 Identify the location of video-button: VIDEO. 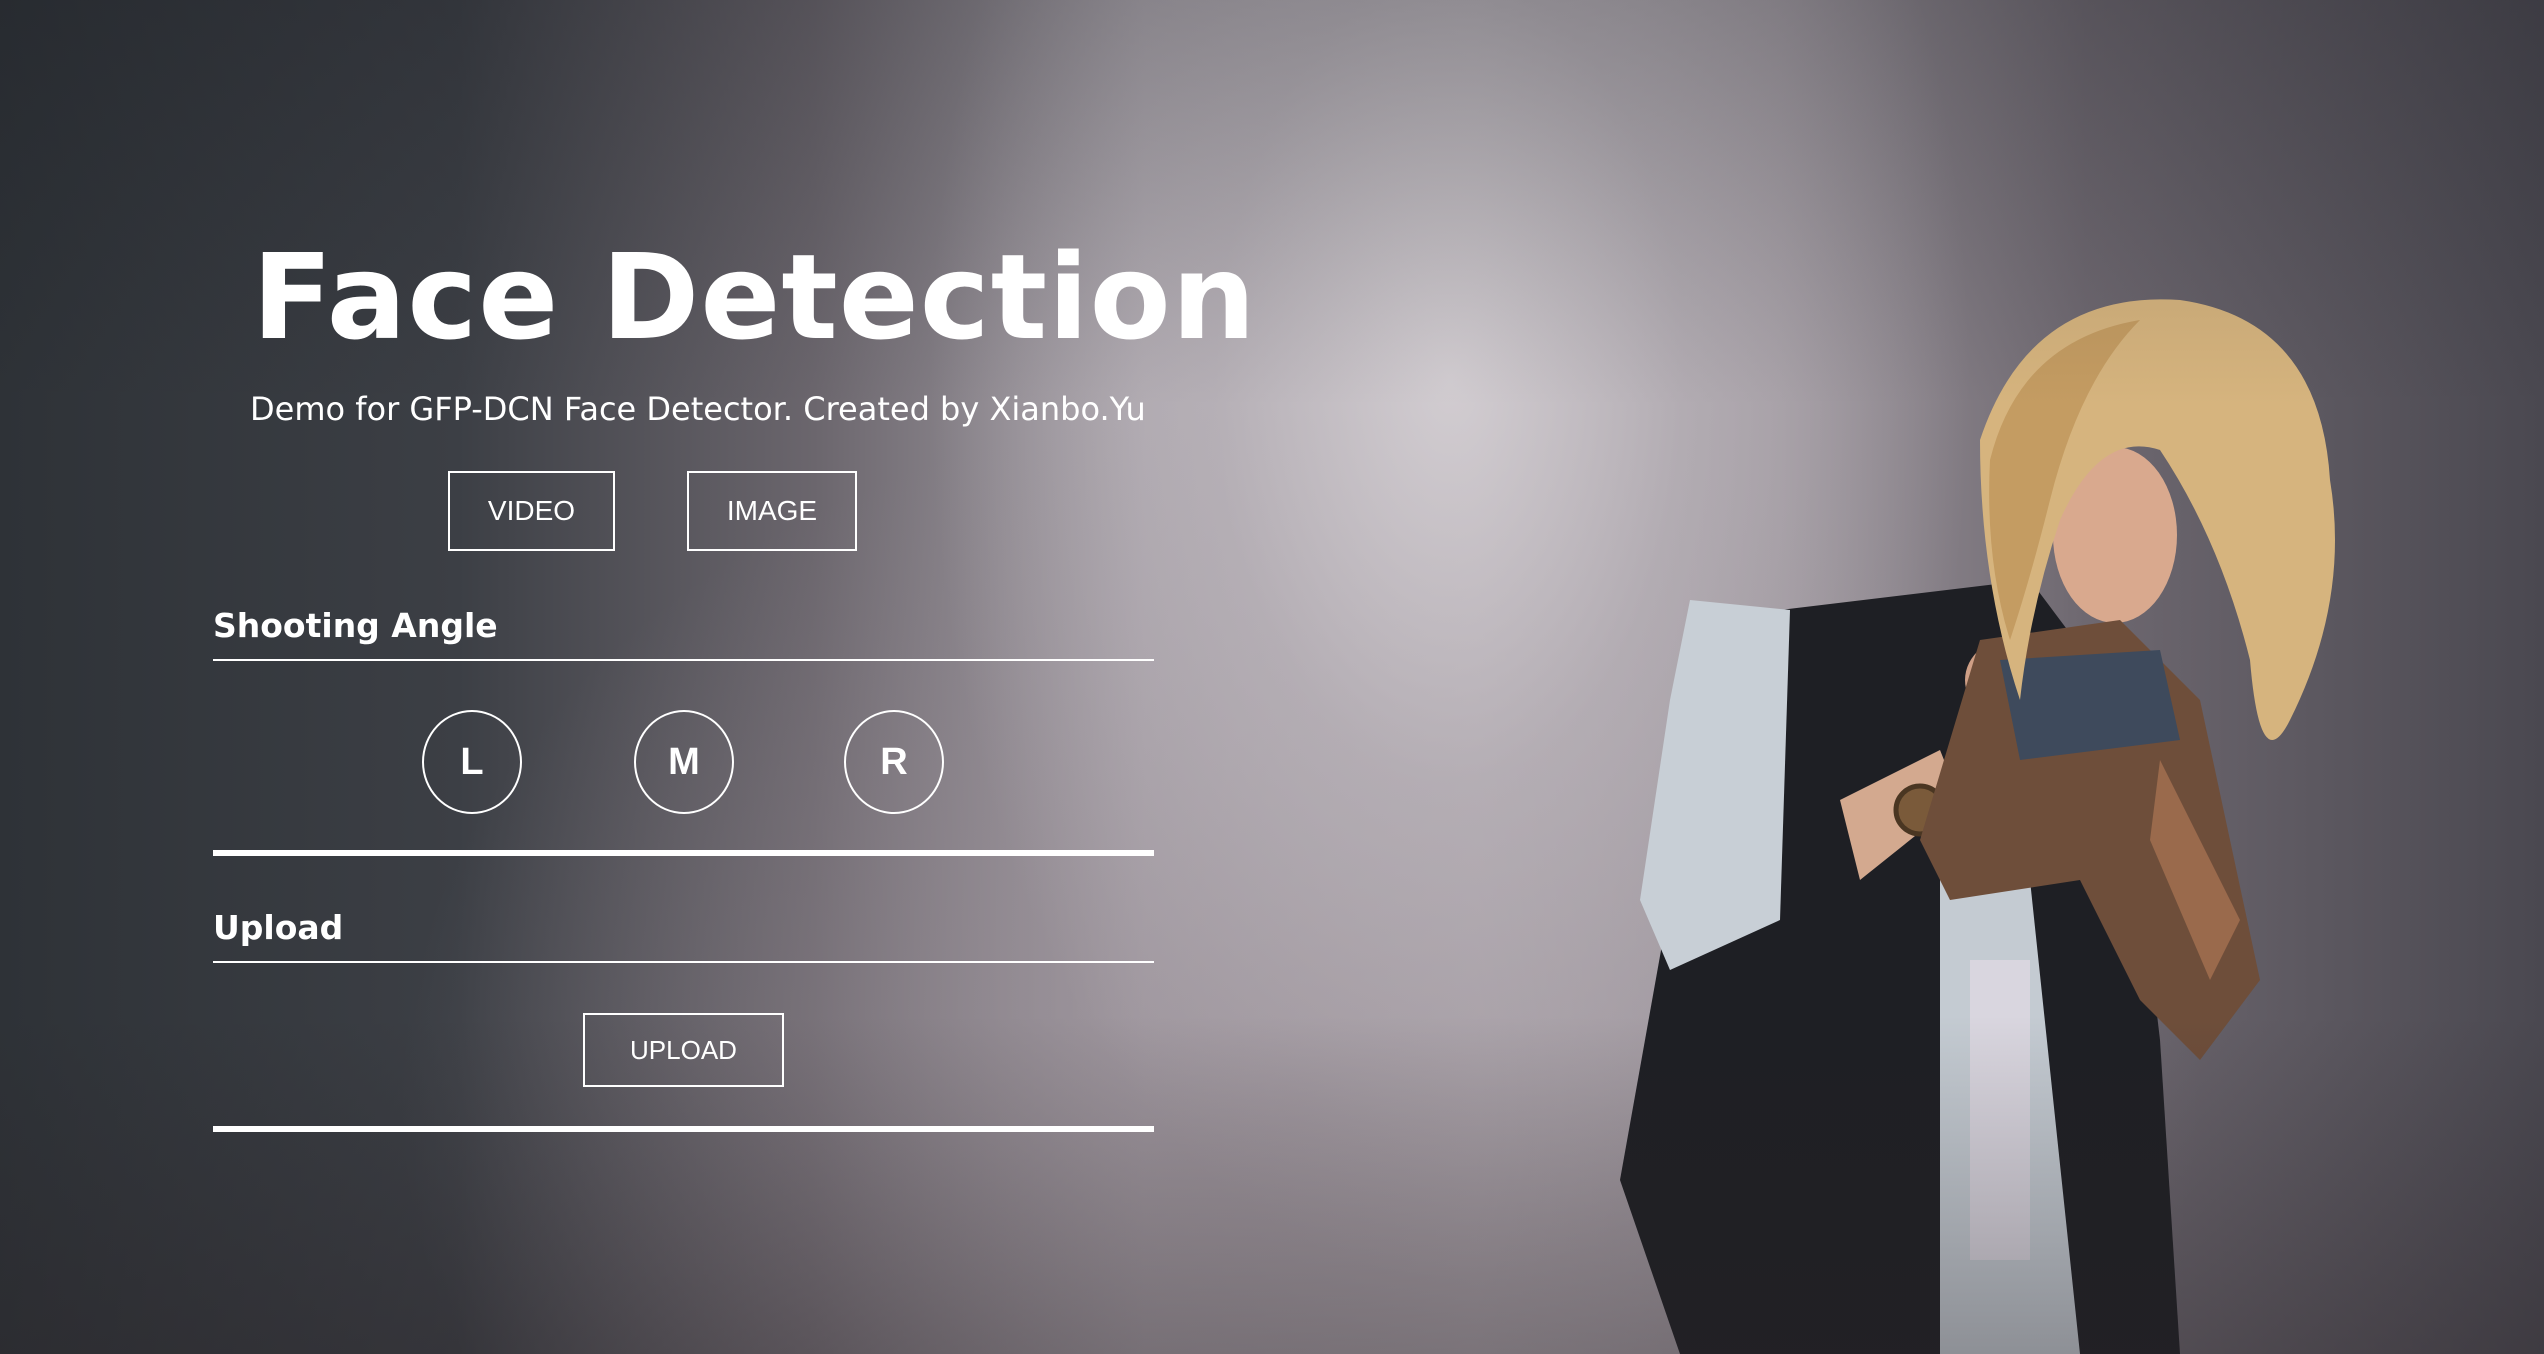
(531, 511).